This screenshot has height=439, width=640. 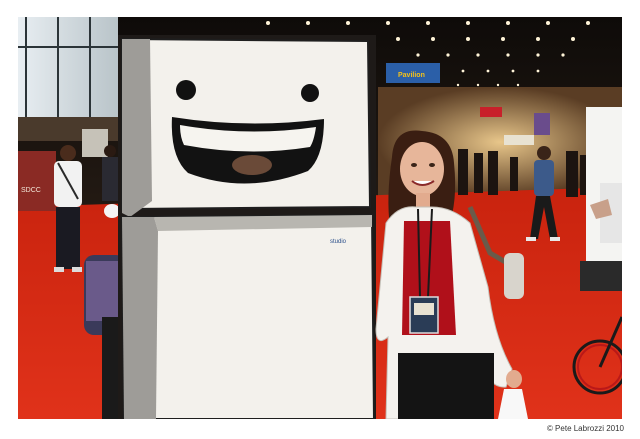 I want to click on booth-left, so click(x=37, y=181).